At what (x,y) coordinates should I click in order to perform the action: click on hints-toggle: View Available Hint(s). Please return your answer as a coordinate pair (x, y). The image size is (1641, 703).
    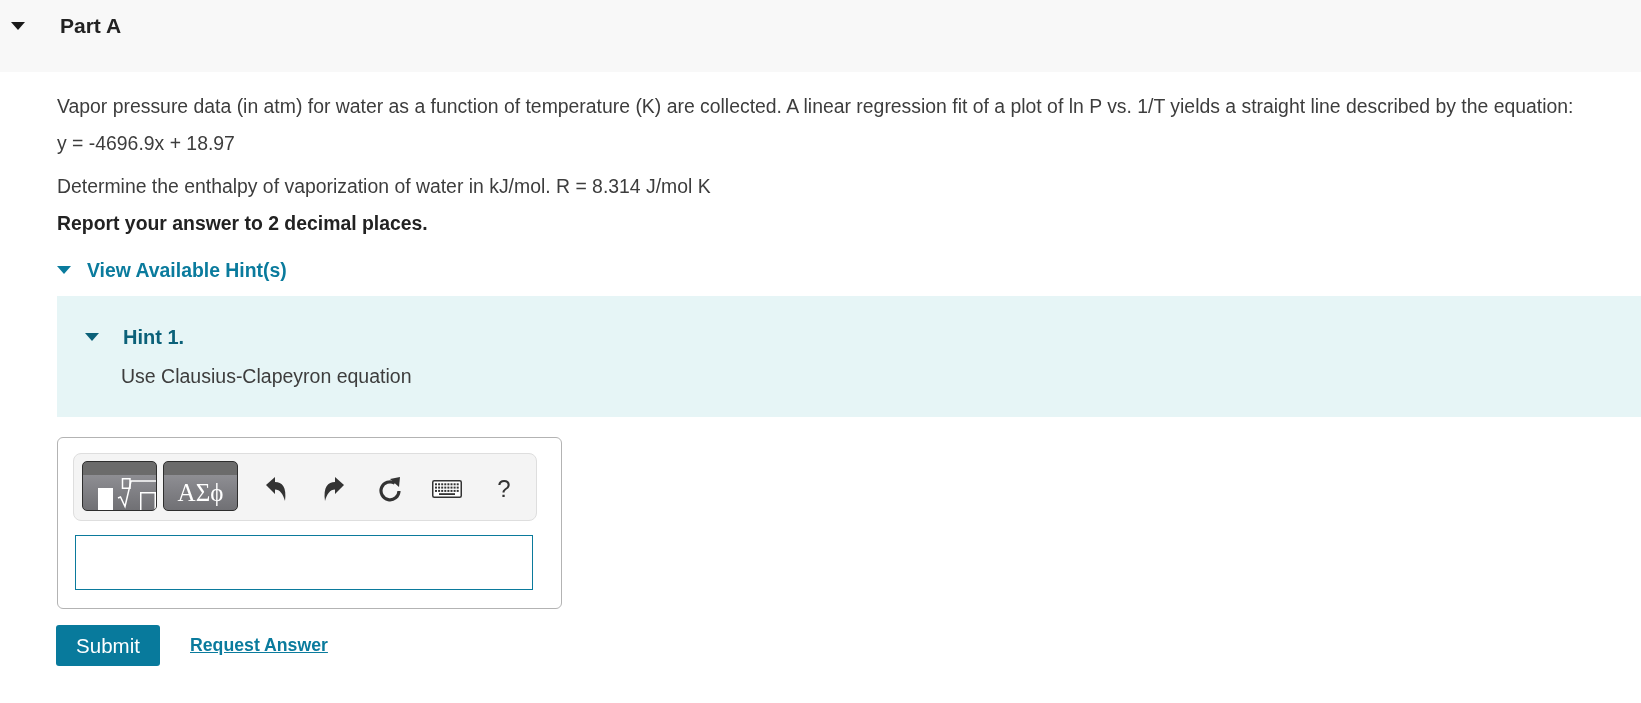
    Looking at the image, I should click on (172, 270).